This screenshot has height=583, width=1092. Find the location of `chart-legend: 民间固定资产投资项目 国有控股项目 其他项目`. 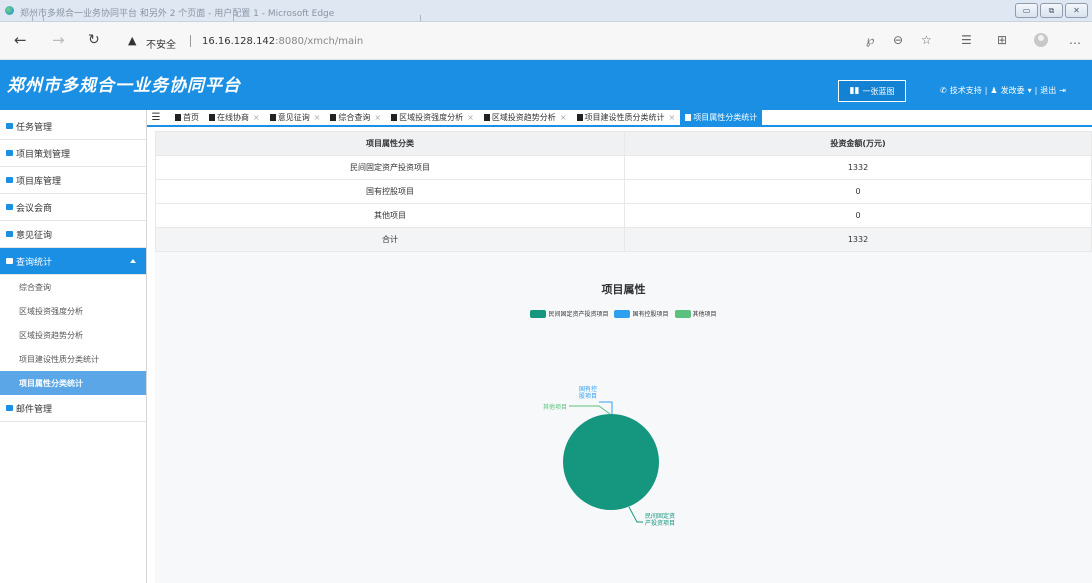

chart-legend: 民间固定资产投资项目 国有控股项目 其他项目 is located at coordinates (623, 313).